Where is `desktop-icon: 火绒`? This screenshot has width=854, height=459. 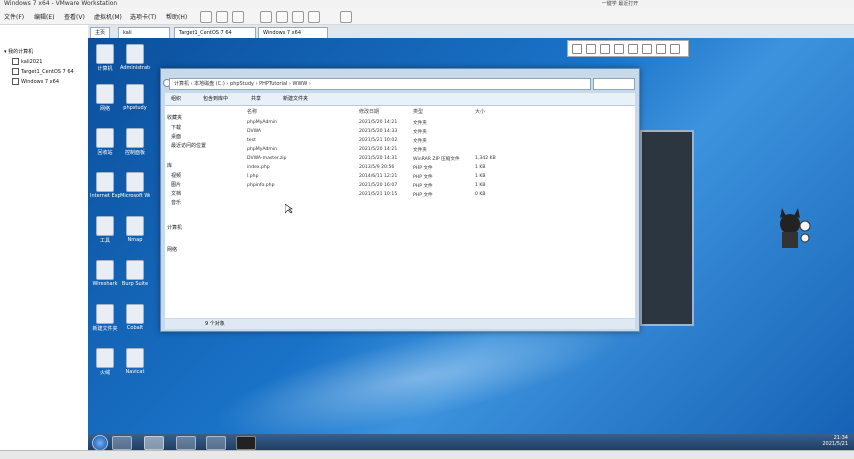 desktop-icon: 火绒 is located at coordinates (105, 362).